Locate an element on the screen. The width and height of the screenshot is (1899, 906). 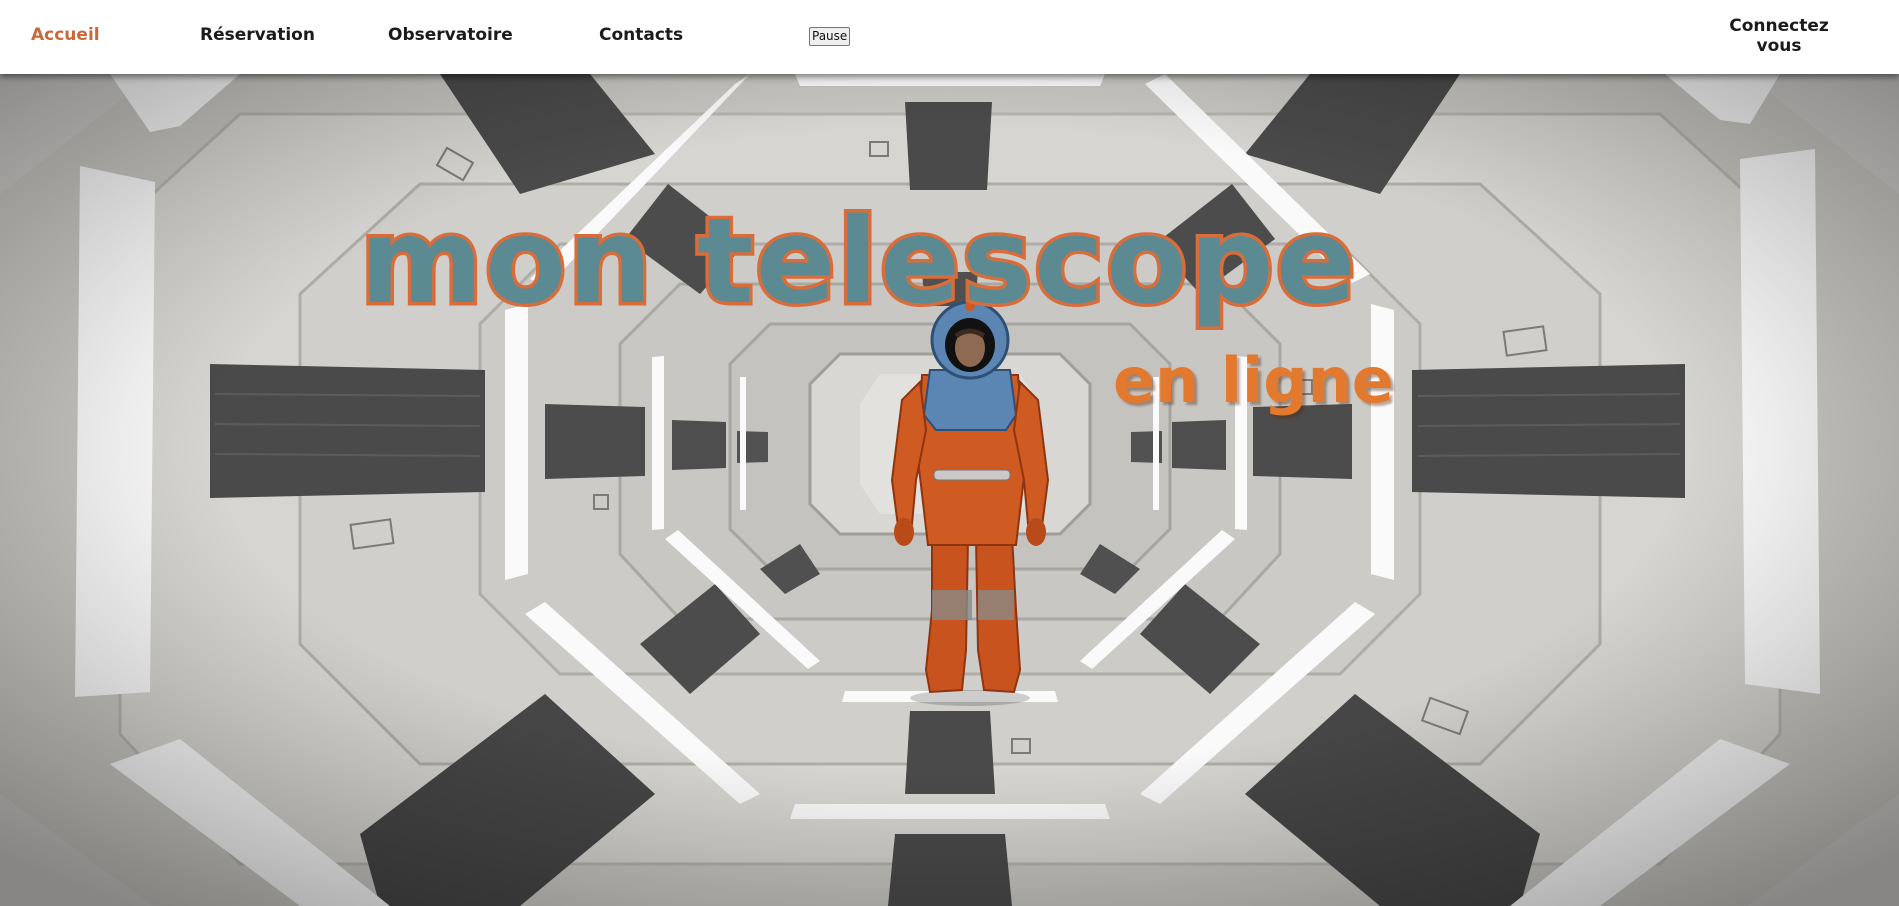
nav-link-home: Accueil is located at coordinates (65, 35).